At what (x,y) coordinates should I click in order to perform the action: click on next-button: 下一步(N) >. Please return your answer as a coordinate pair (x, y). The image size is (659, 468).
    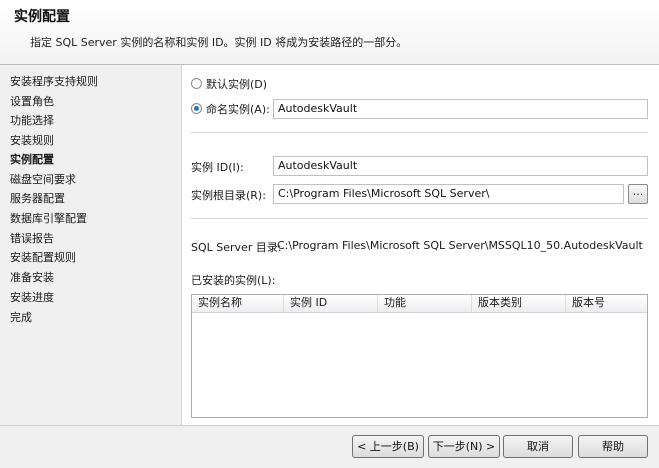
    Looking at the image, I should click on (464, 446).